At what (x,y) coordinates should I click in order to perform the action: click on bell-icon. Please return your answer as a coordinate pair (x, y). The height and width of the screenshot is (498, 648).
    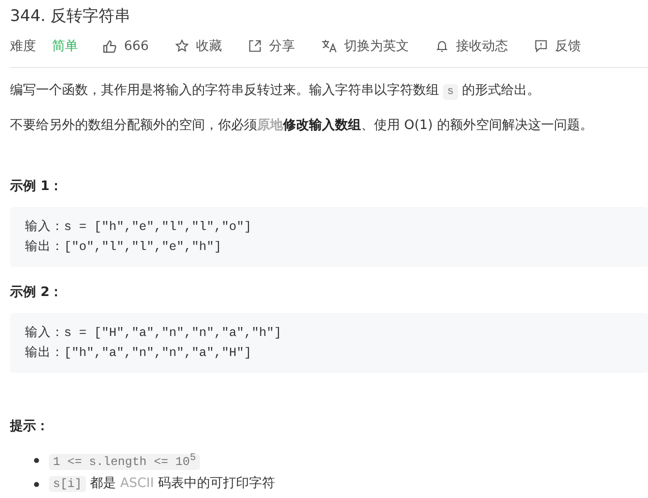
    Looking at the image, I should click on (441, 46).